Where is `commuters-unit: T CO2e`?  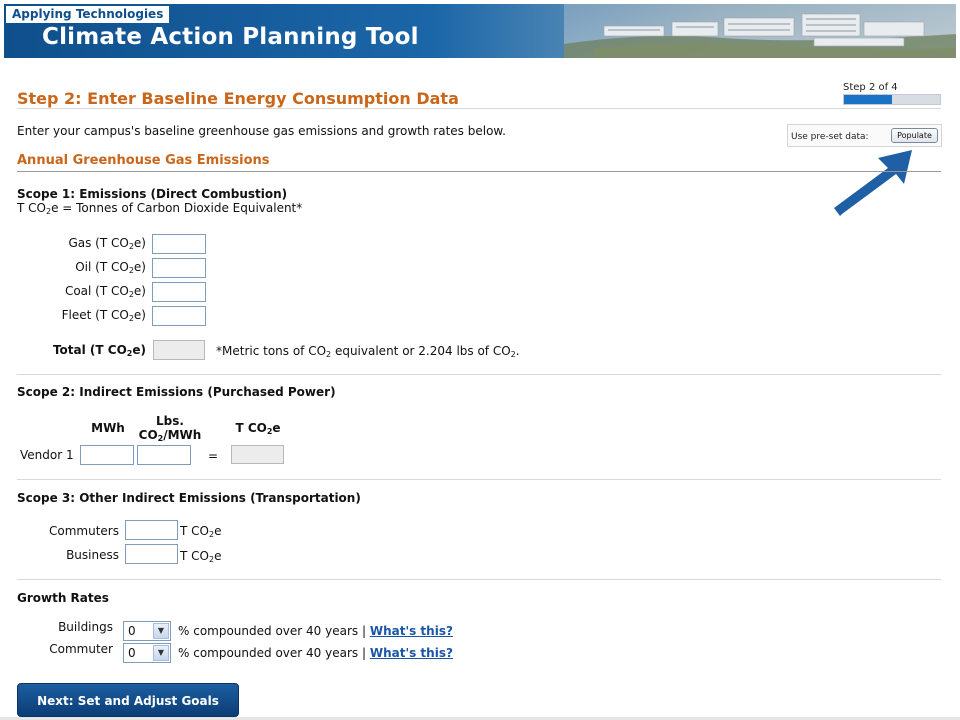
commuters-unit: T CO2e is located at coordinates (201, 531).